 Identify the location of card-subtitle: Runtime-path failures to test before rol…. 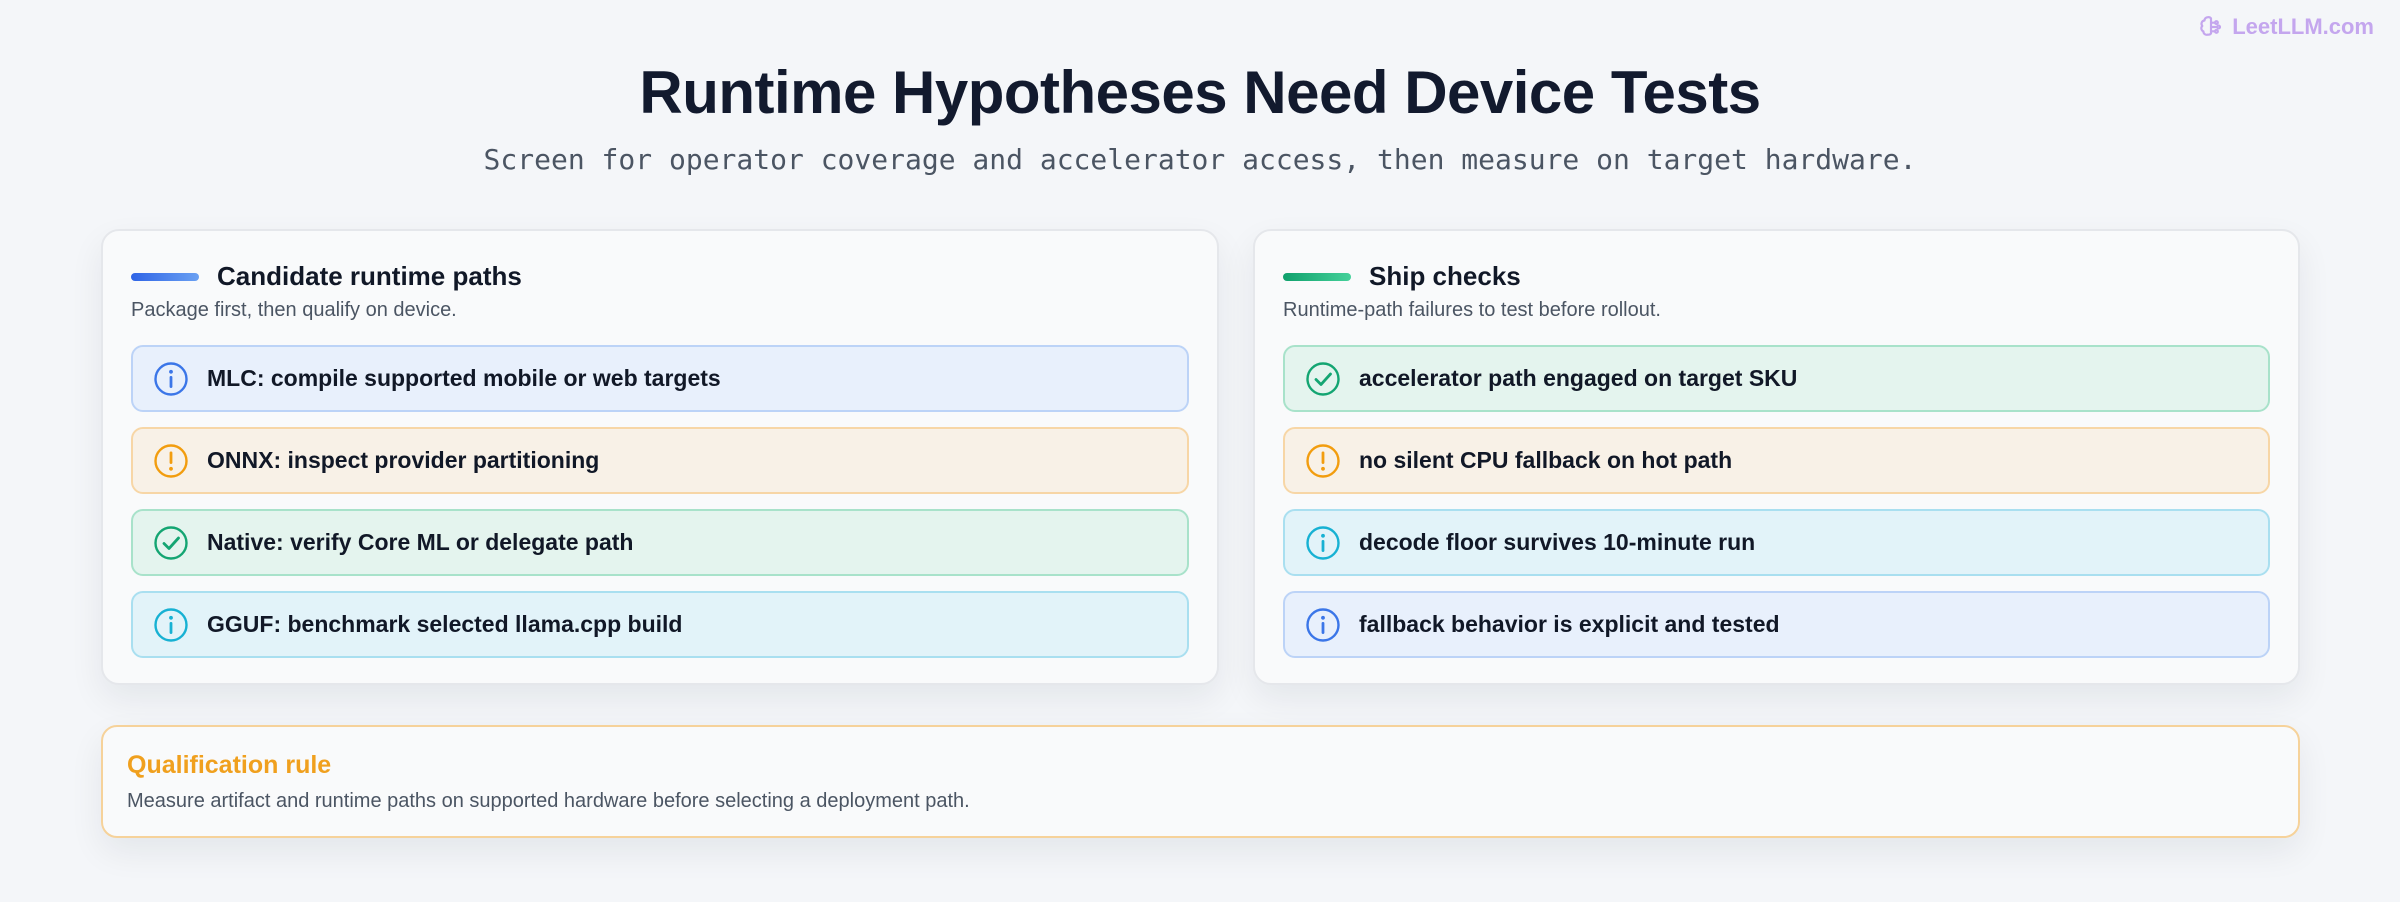
(1472, 310).